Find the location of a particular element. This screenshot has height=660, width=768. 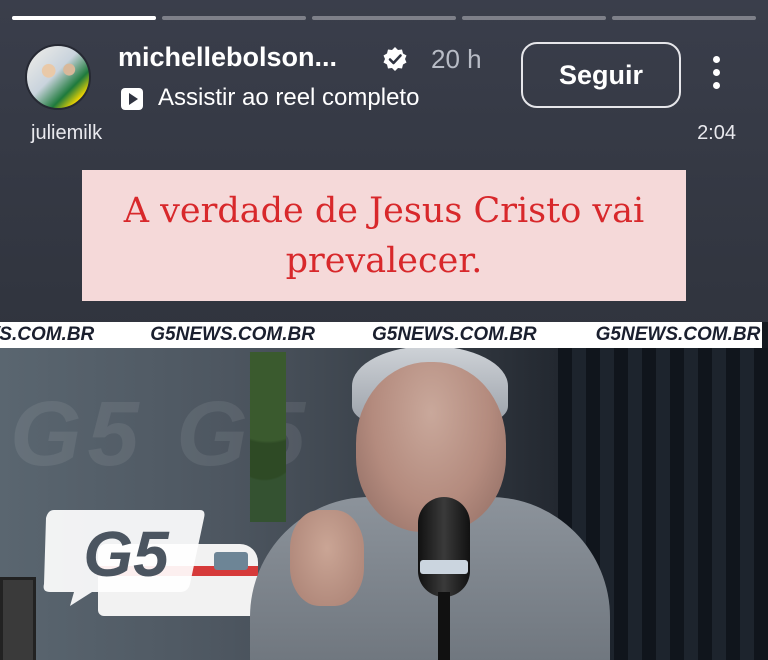

plant-background is located at coordinates (268, 437).